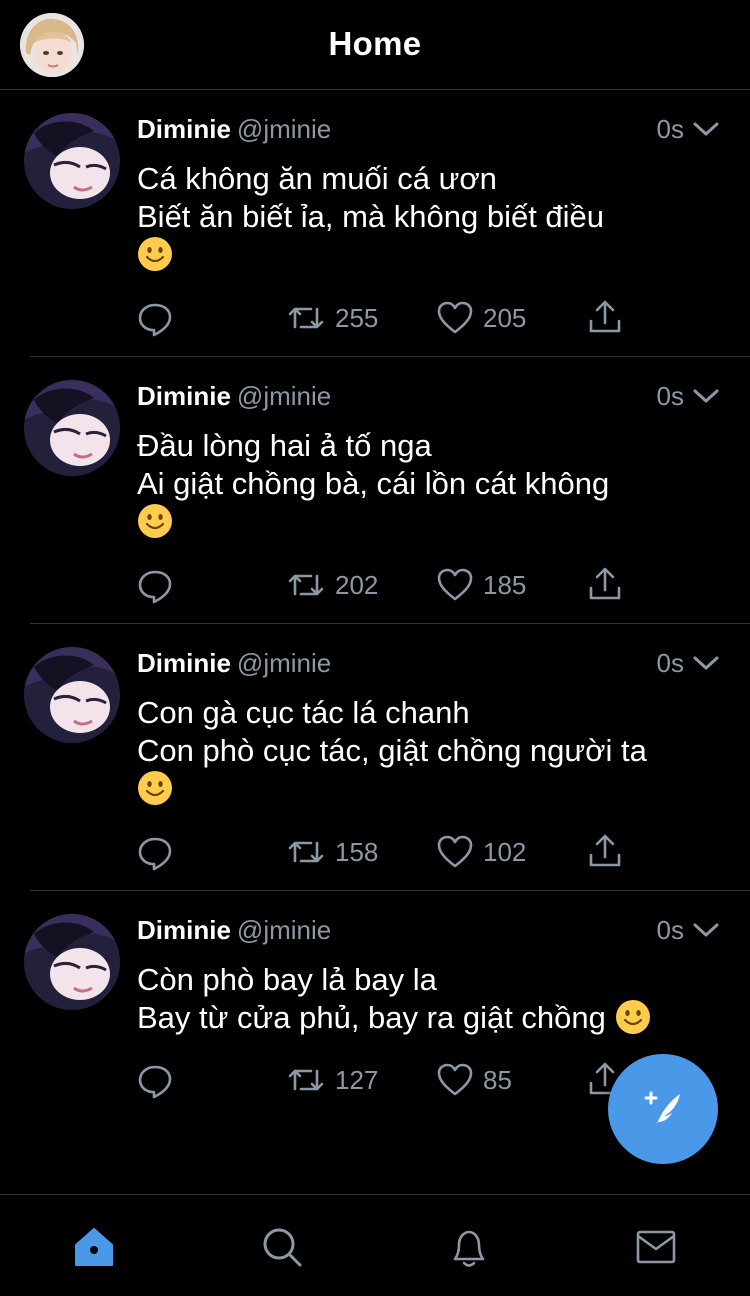 The image size is (750, 1296). What do you see at coordinates (474, 1080) in the screenshot?
I see `like-button: 85` at bounding box center [474, 1080].